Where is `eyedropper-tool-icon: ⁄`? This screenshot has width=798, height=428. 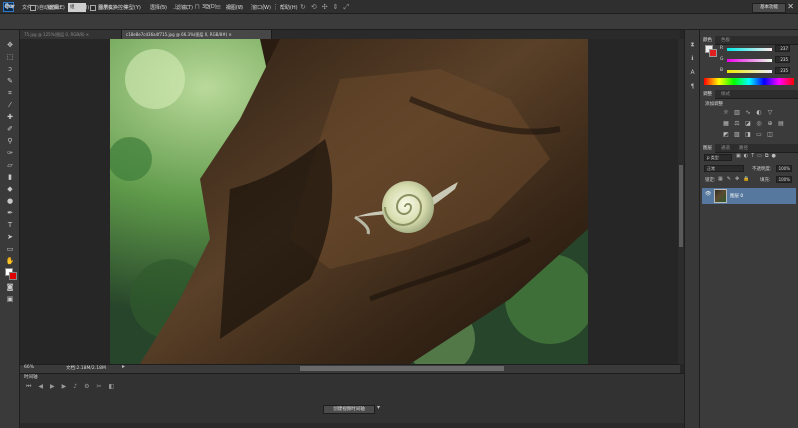
eyedropper-tool-icon: ⁄ is located at coordinates (10, 105).